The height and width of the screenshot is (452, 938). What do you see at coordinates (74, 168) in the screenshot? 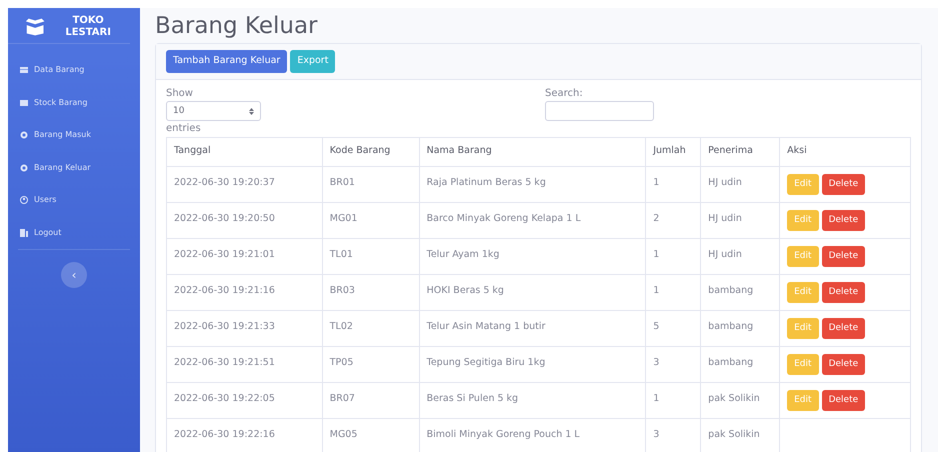
I see `sidebar-item: Barang Keluar` at bounding box center [74, 168].